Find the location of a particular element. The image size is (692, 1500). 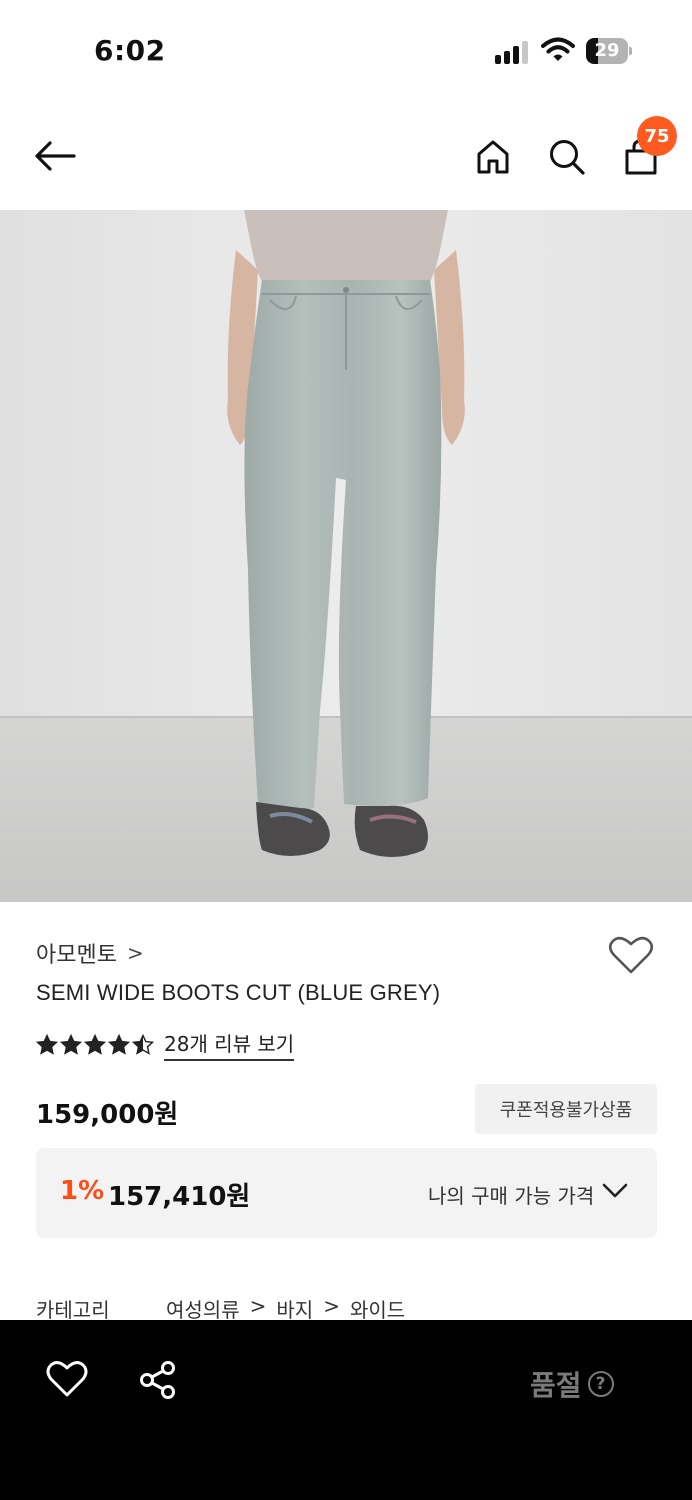

category-label: 카테고리 is located at coordinates (73, 1310).